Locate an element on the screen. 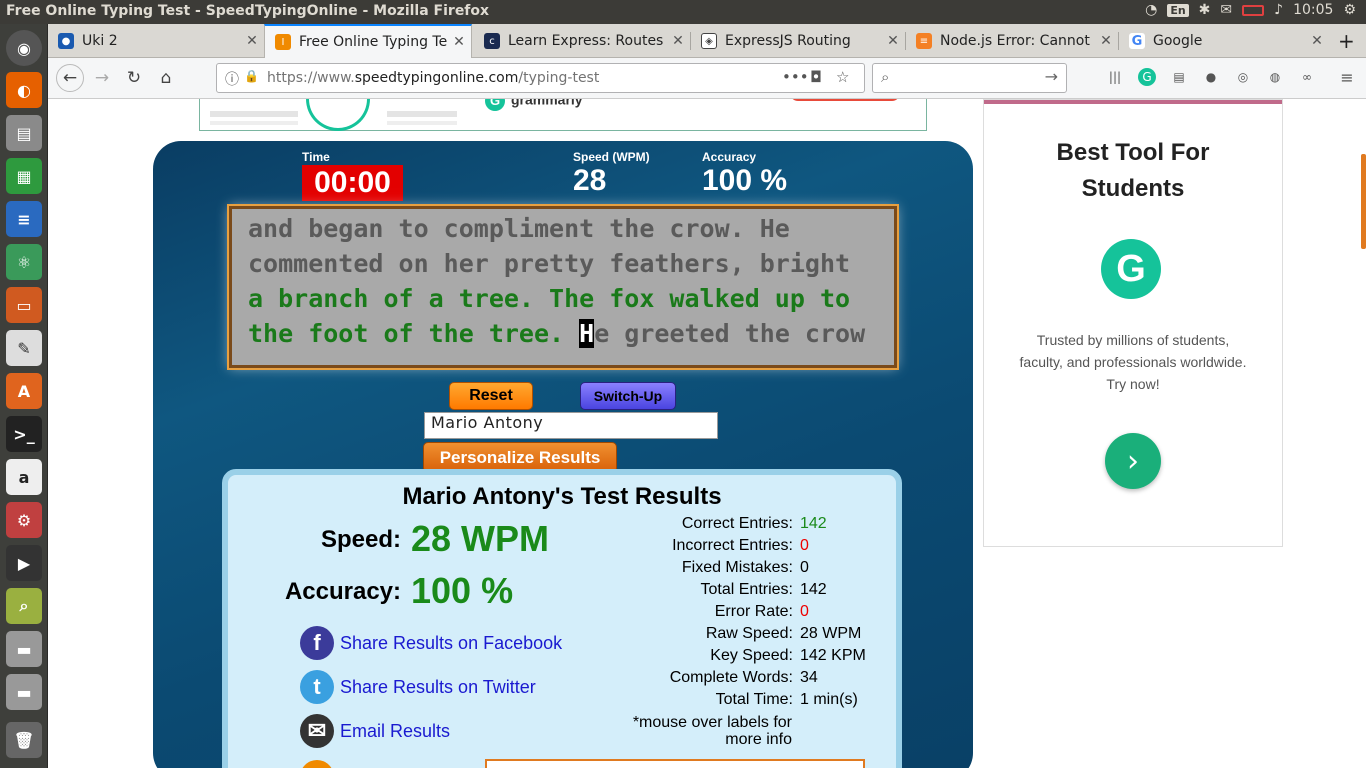 The width and height of the screenshot is (1366, 768). system-settings-icon: ⚙ is located at coordinates (24, 520).